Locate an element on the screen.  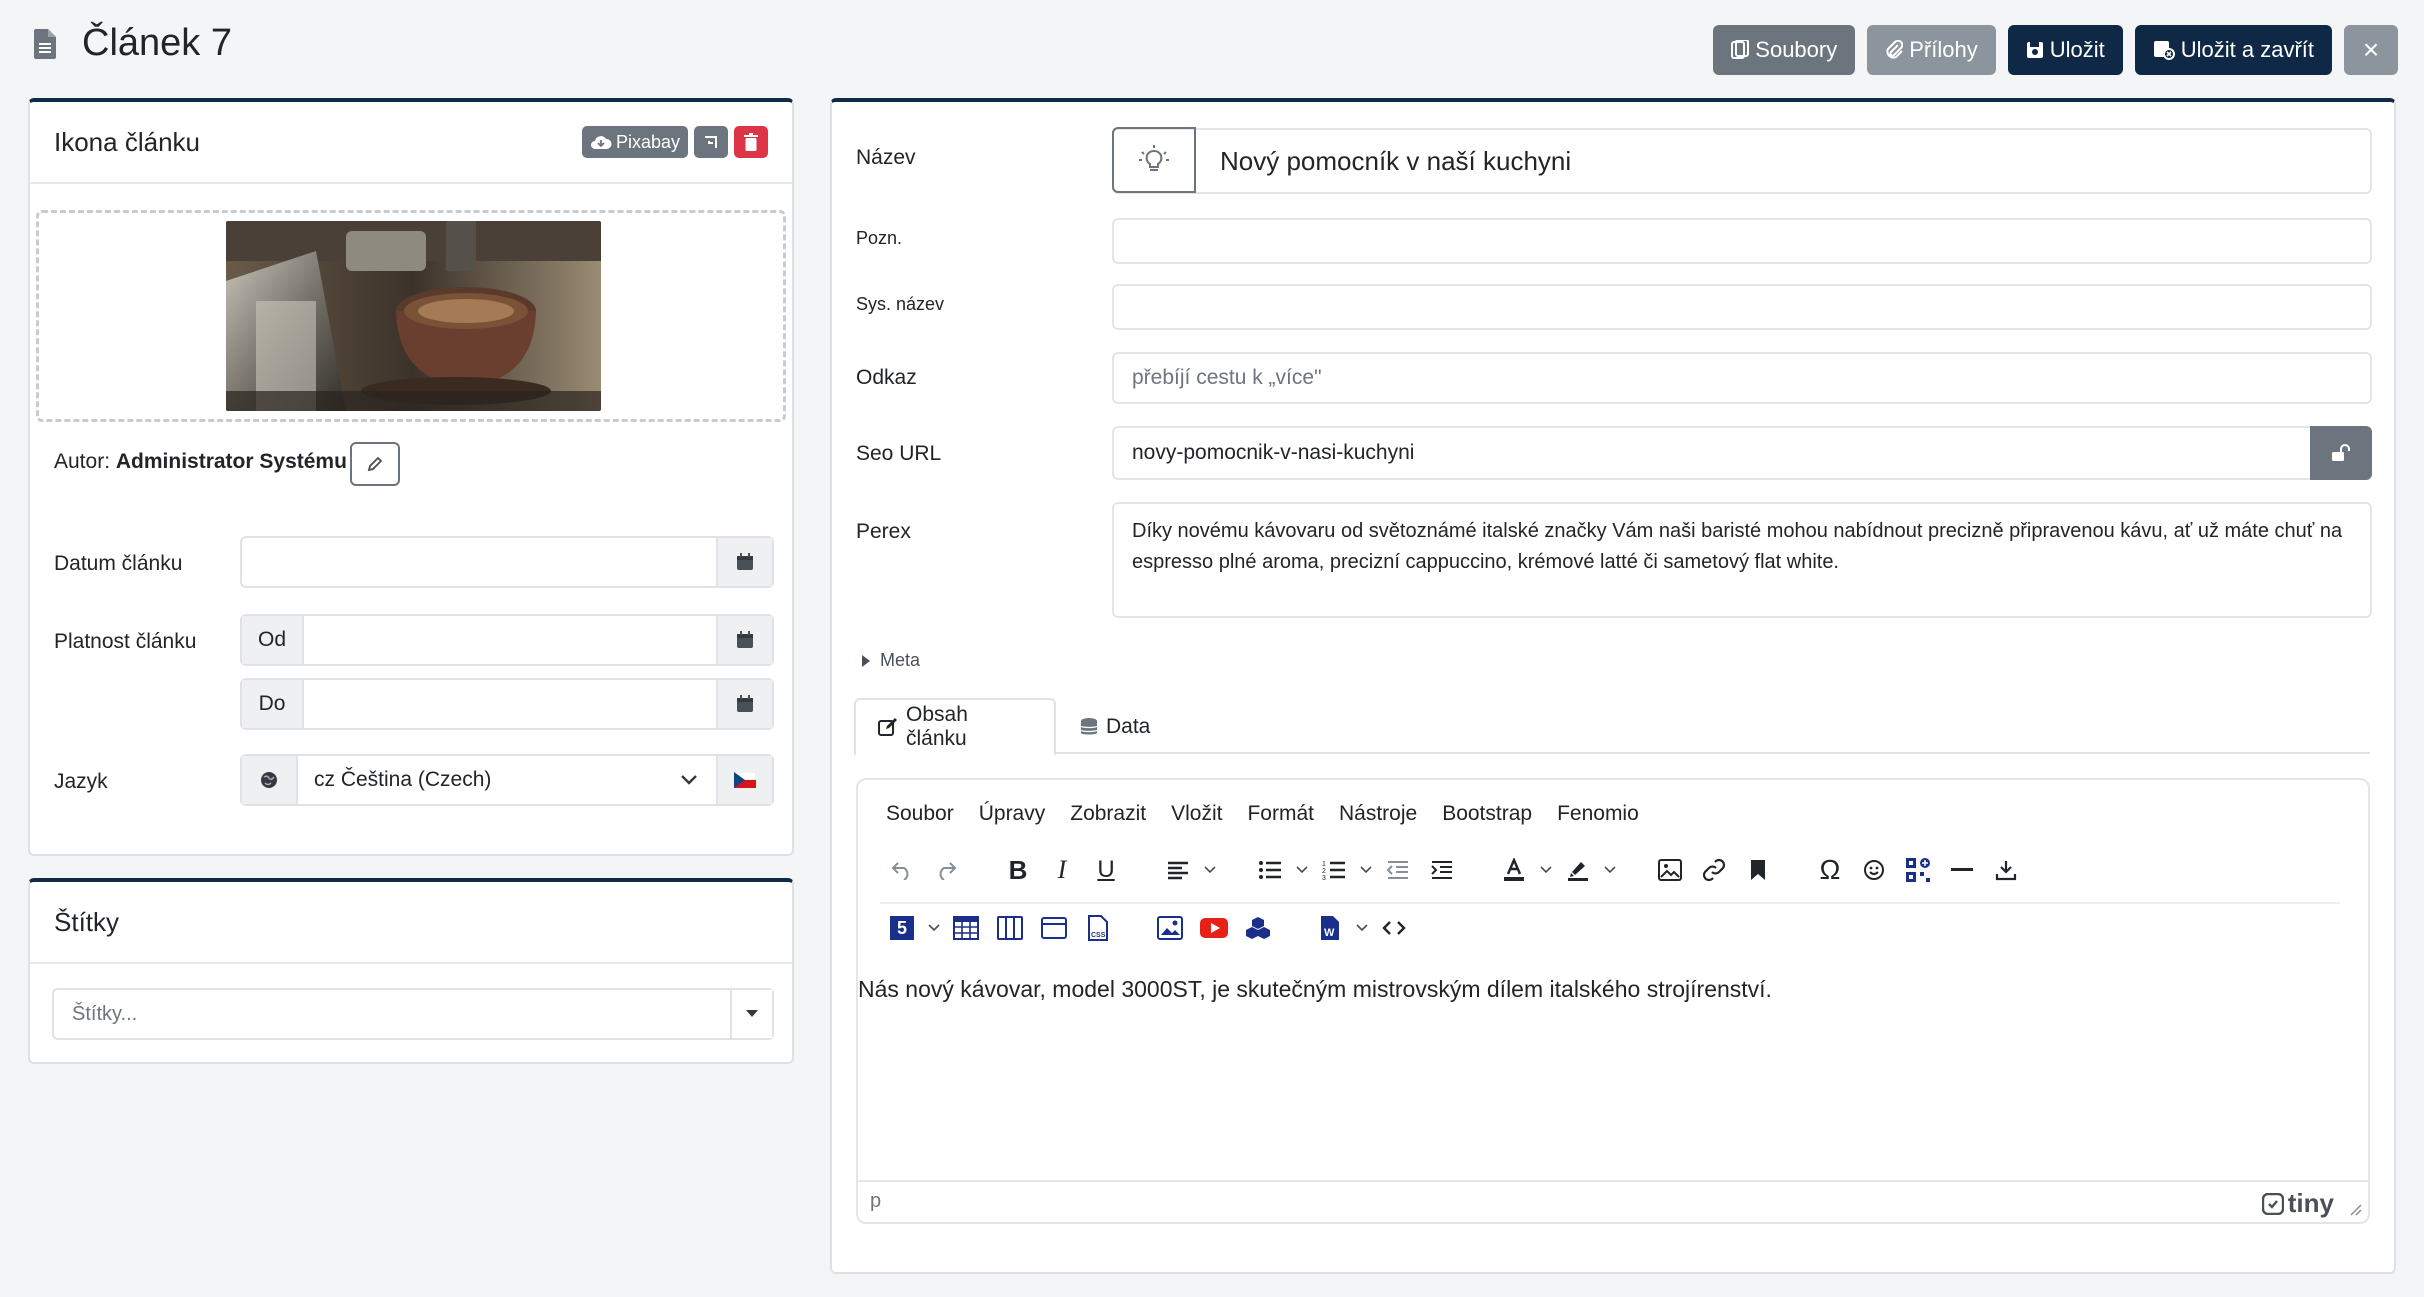
pixabay-button: Pixabay is located at coordinates (634, 142).